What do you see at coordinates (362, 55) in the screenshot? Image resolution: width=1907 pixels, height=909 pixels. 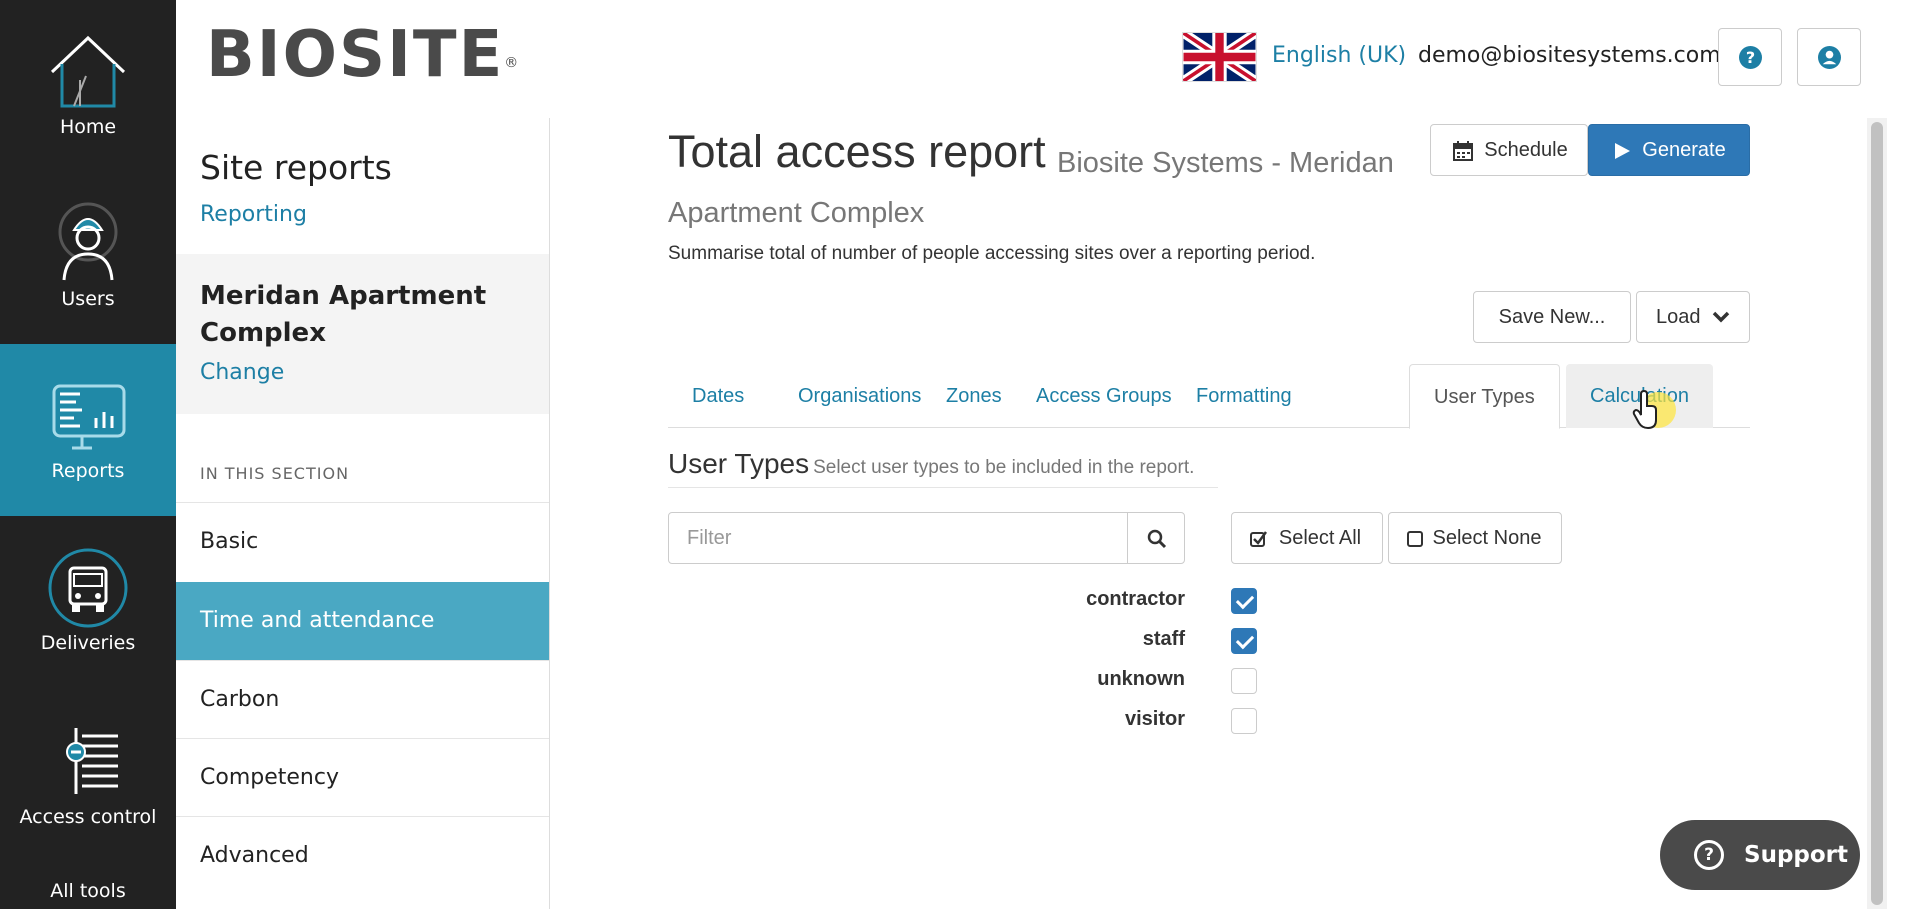 I see `biosite-logo: BIOSITE ®` at bounding box center [362, 55].